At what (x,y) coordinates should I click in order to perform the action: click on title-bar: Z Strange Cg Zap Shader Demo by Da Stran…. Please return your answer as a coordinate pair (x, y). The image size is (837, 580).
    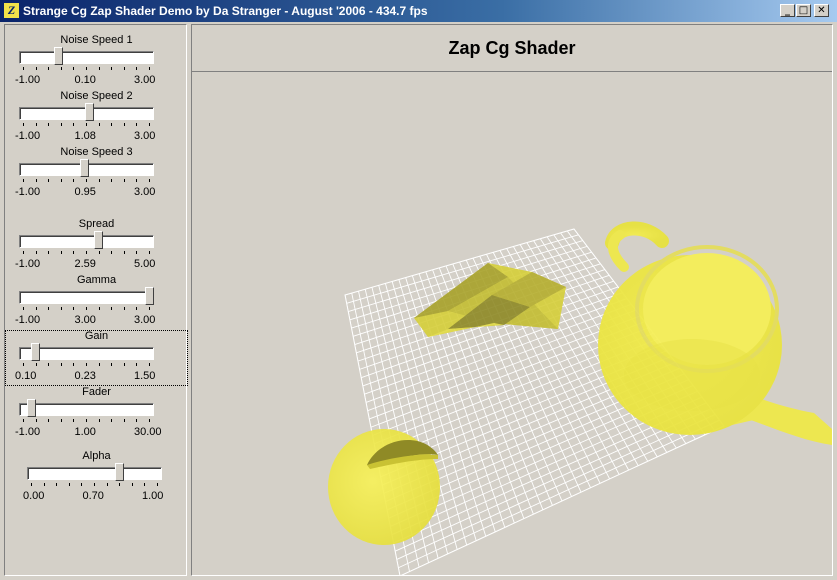
    Looking at the image, I should click on (418, 11).